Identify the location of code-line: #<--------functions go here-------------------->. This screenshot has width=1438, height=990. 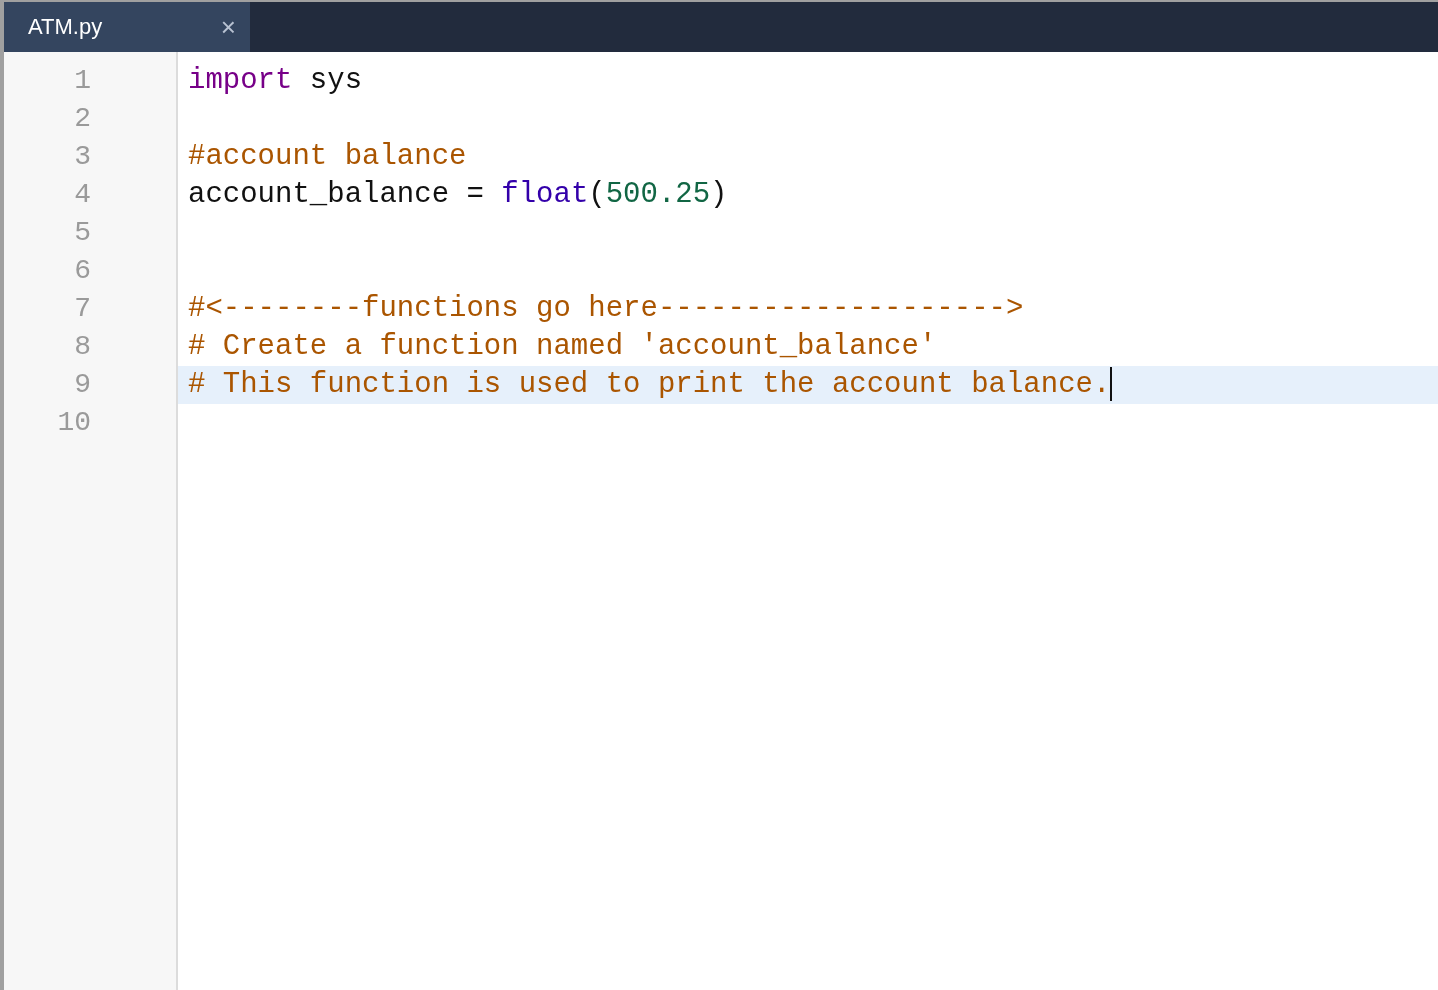
(606, 309).